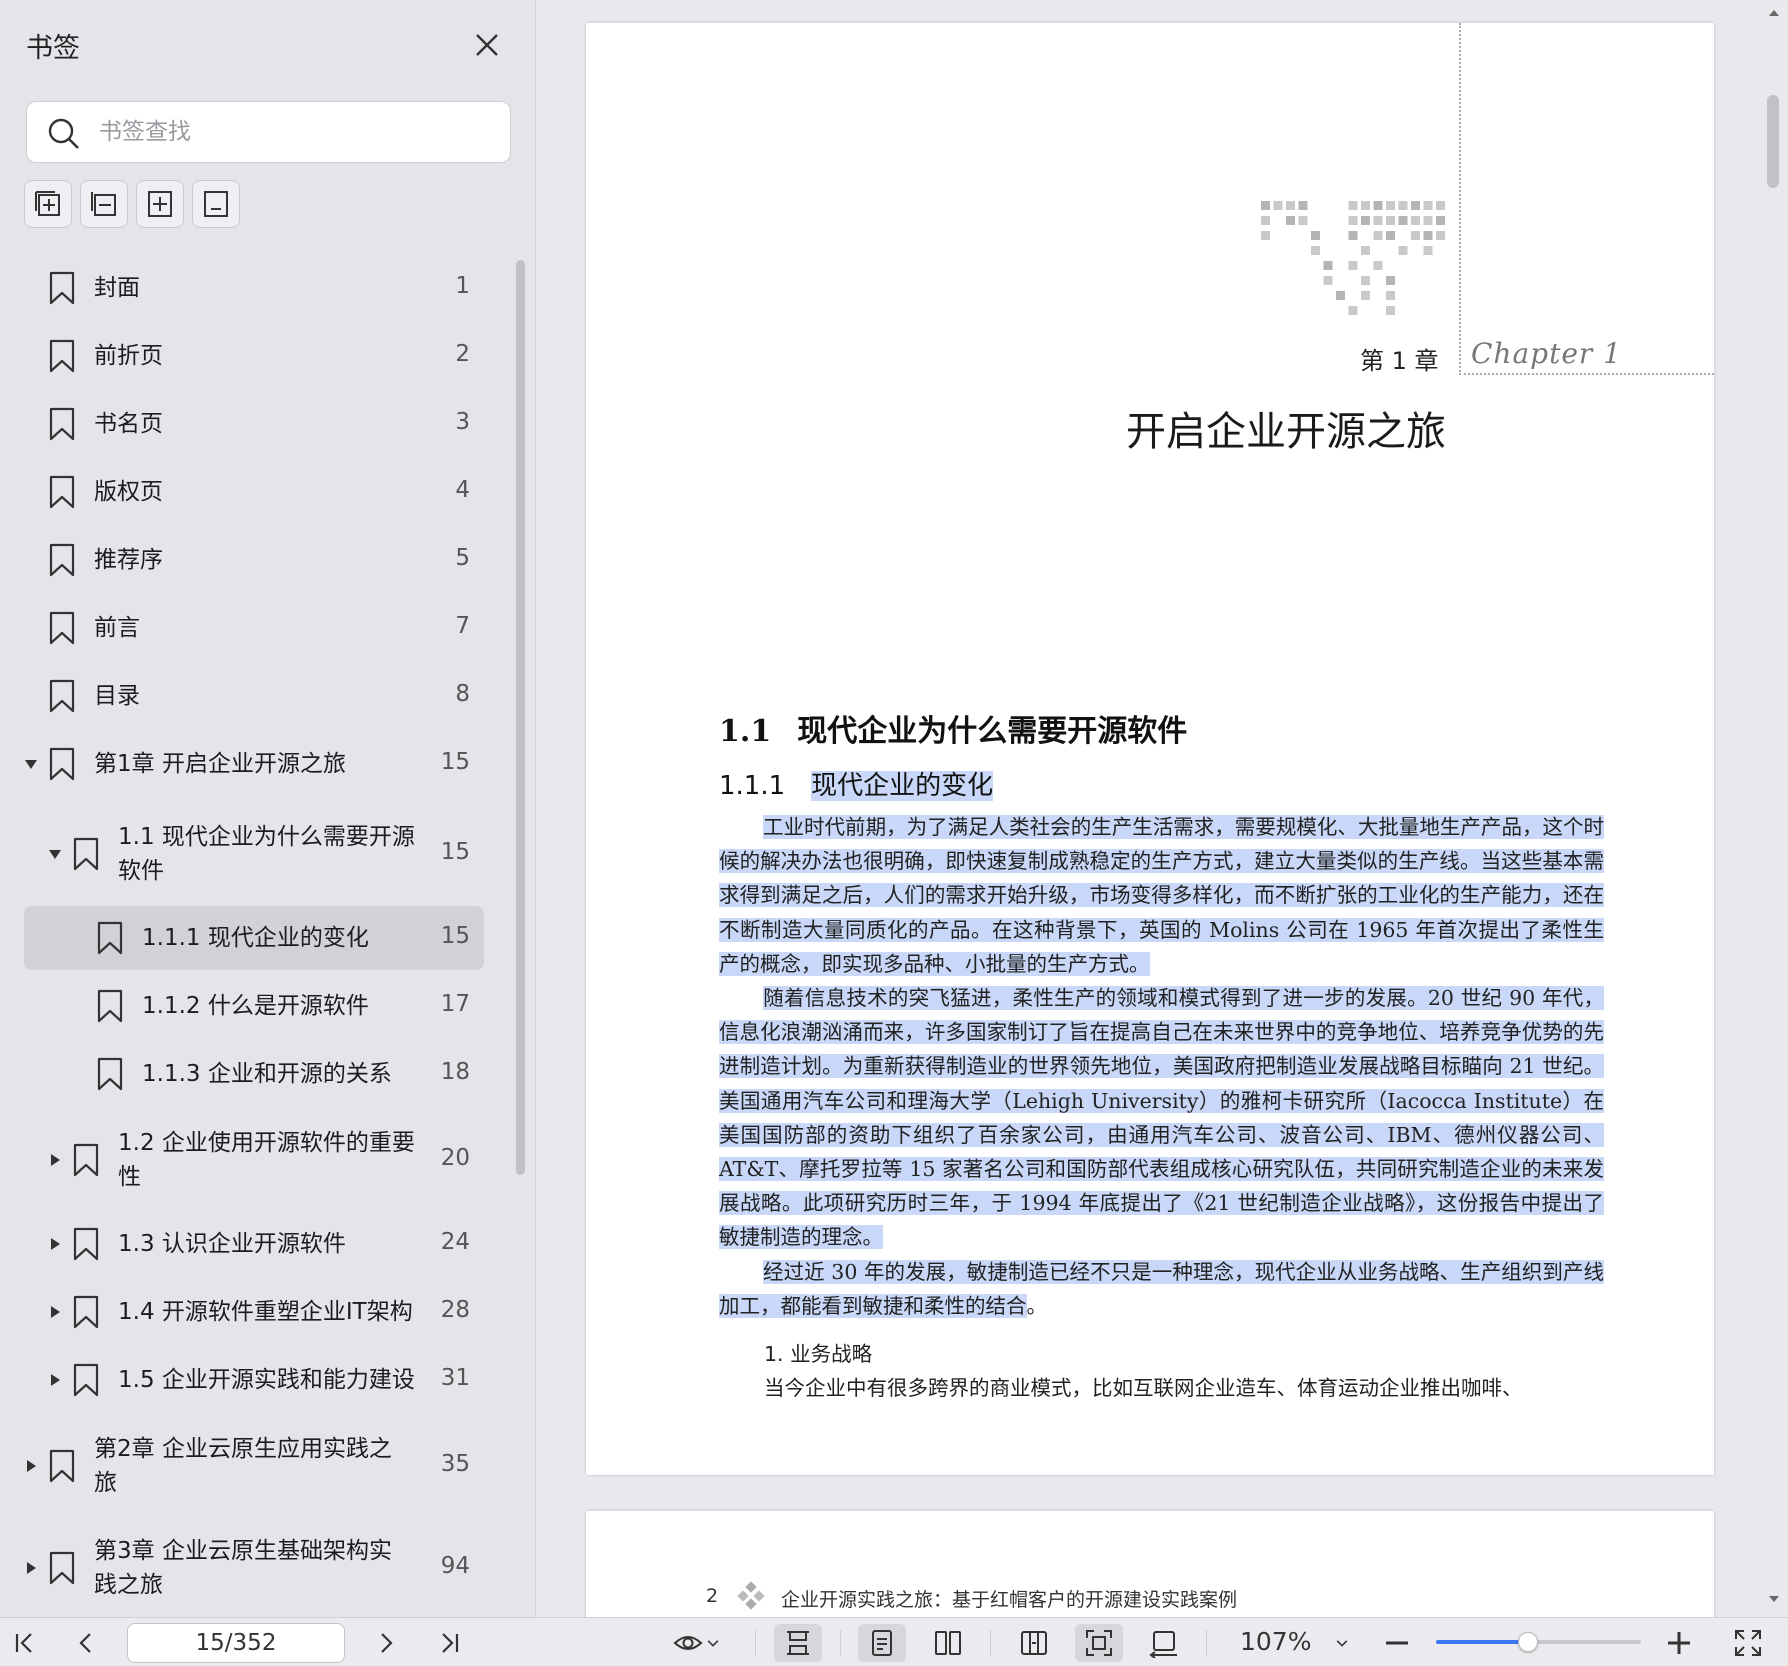 This screenshot has height=1666, width=1788. Describe the element at coordinates (254, 1074) in the screenshot. I see `bookmark-item: 1.1.3 企业和开源的关系 18` at that location.